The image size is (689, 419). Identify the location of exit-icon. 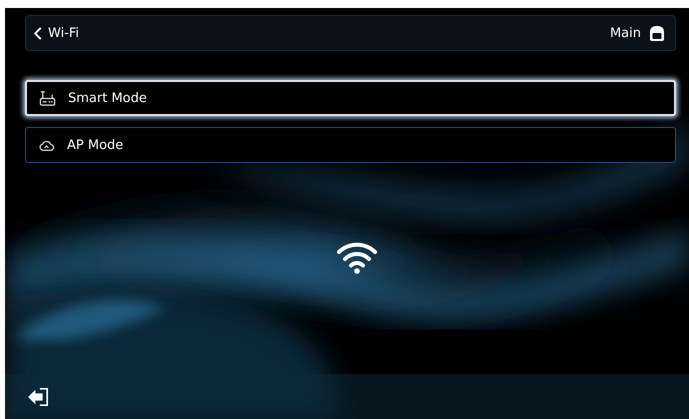
(39, 397).